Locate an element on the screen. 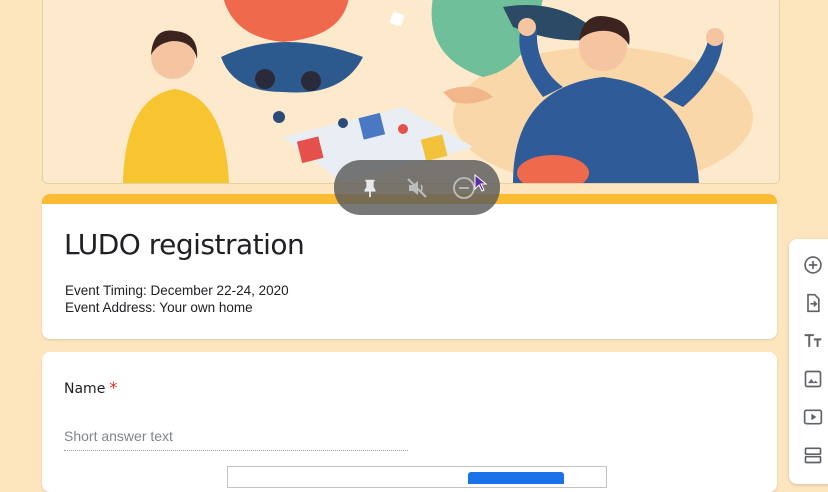  mouse-cursor-icon is located at coordinates (481, 183).